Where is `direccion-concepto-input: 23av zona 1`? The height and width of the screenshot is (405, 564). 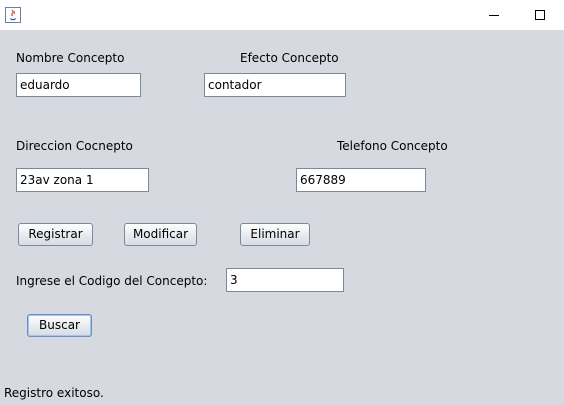
direccion-concepto-input: 23av zona 1 is located at coordinates (82, 180).